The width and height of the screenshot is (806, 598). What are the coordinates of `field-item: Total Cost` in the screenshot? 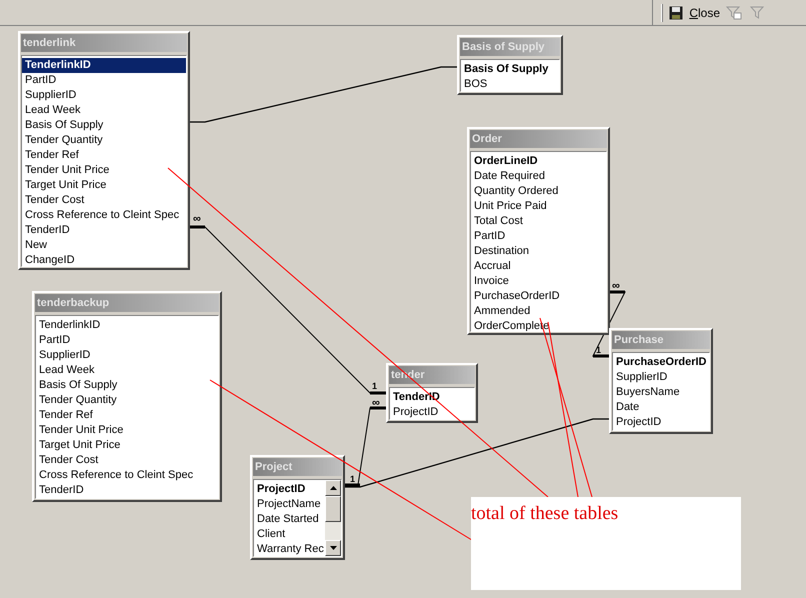 It's located at (538, 221).